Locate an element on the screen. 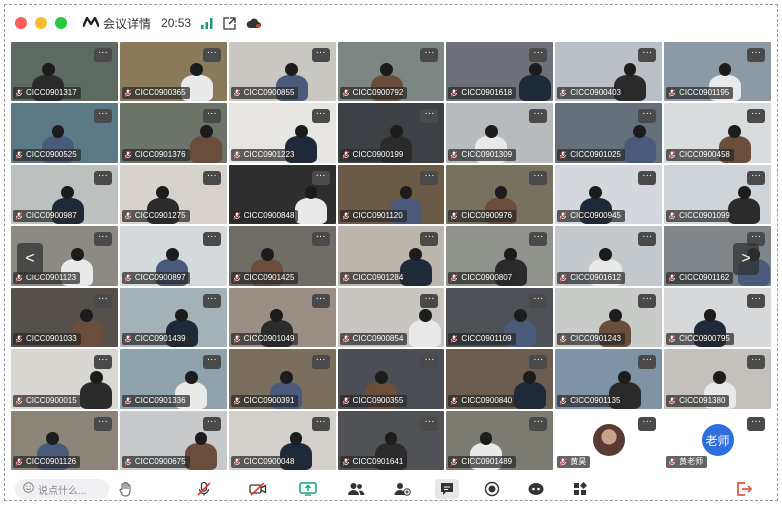 This screenshot has width=782, height=505. maximize-window-button is located at coordinates (61, 23).